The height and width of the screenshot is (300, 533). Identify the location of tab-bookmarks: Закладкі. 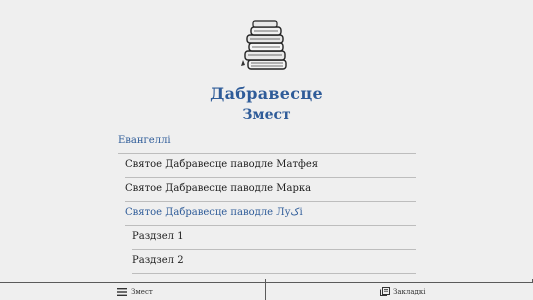
(402, 291).